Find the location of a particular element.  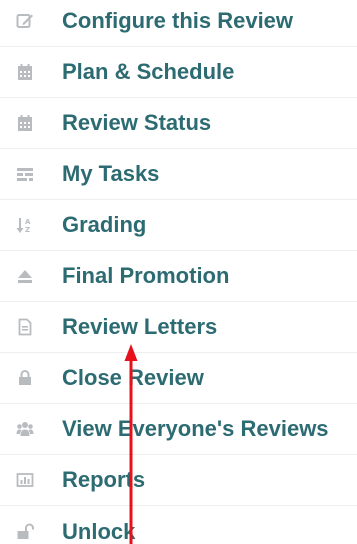

users-icon is located at coordinates (25, 429).